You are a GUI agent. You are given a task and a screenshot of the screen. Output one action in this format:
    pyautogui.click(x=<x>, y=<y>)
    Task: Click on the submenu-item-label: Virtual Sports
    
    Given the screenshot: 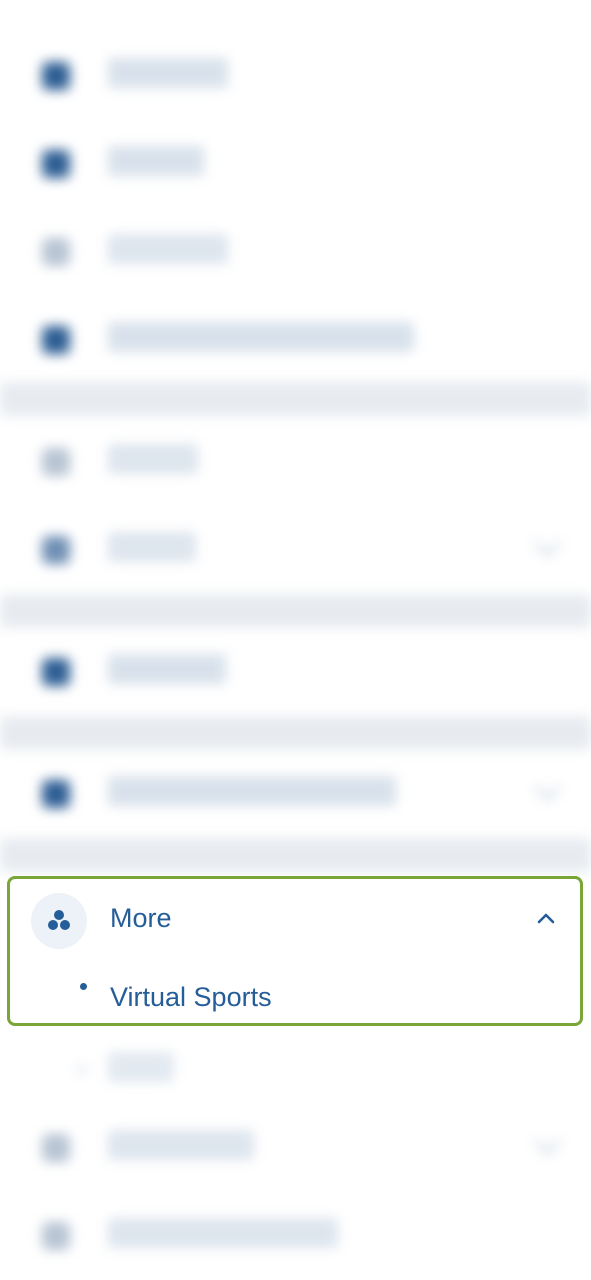 What is the action you would take?
    pyautogui.click(x=191, y=997)
    